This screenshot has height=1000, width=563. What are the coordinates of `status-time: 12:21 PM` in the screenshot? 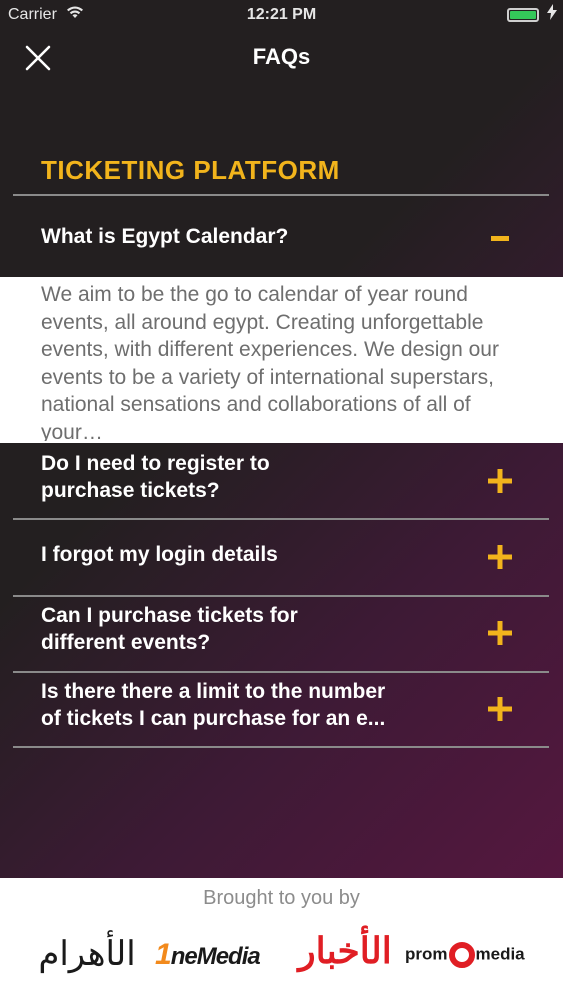 It's located at (281, 14).